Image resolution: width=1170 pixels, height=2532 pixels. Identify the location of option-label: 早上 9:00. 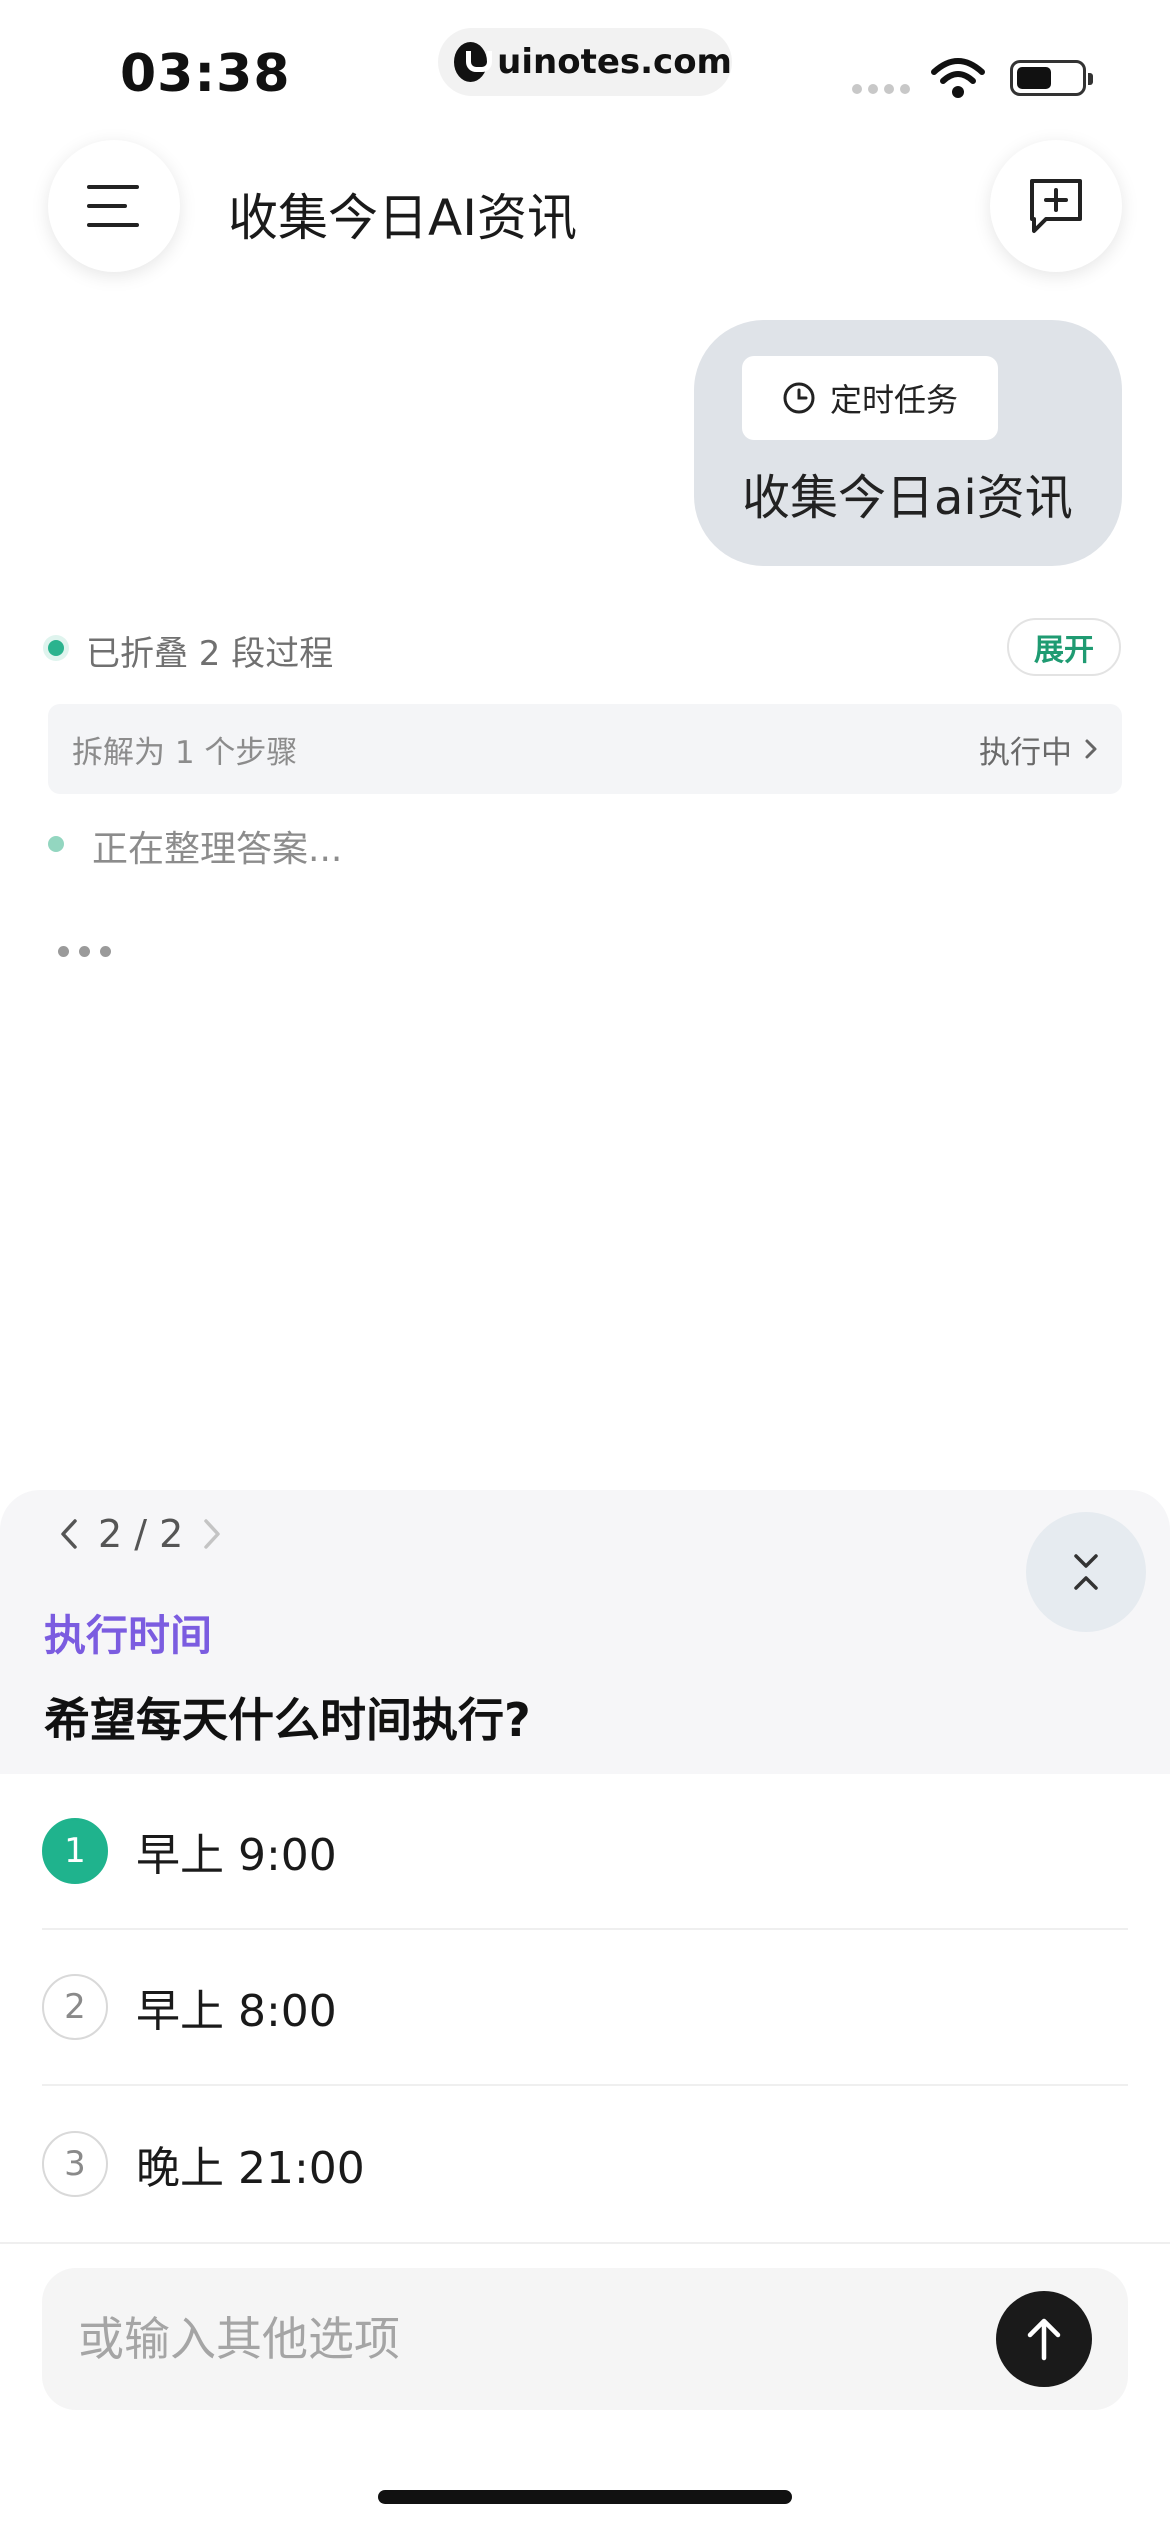
(236, 1855).